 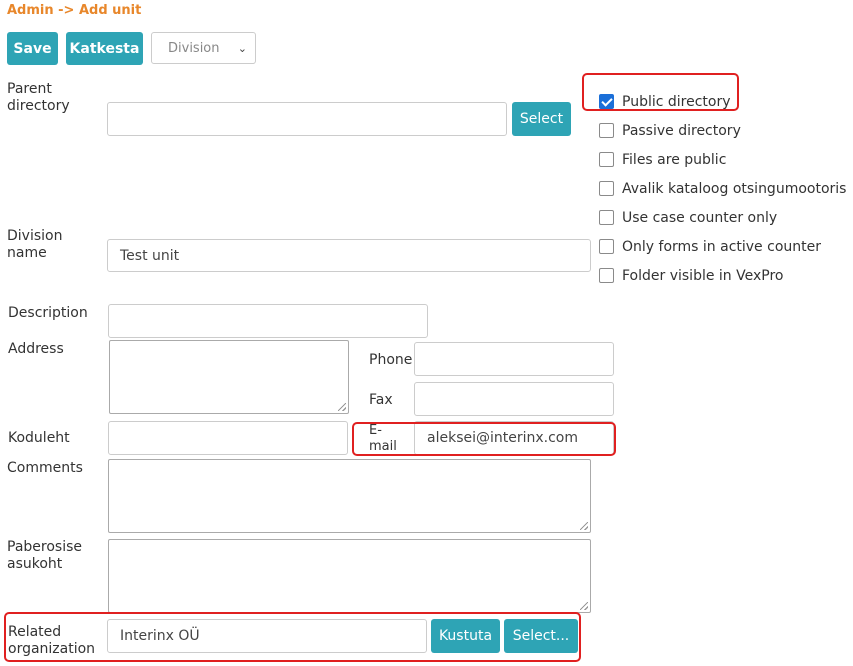 What do you see at coordinates (32, 48) in the screenshot?
I see `save-button: Save` at bounding box center [32, 48].